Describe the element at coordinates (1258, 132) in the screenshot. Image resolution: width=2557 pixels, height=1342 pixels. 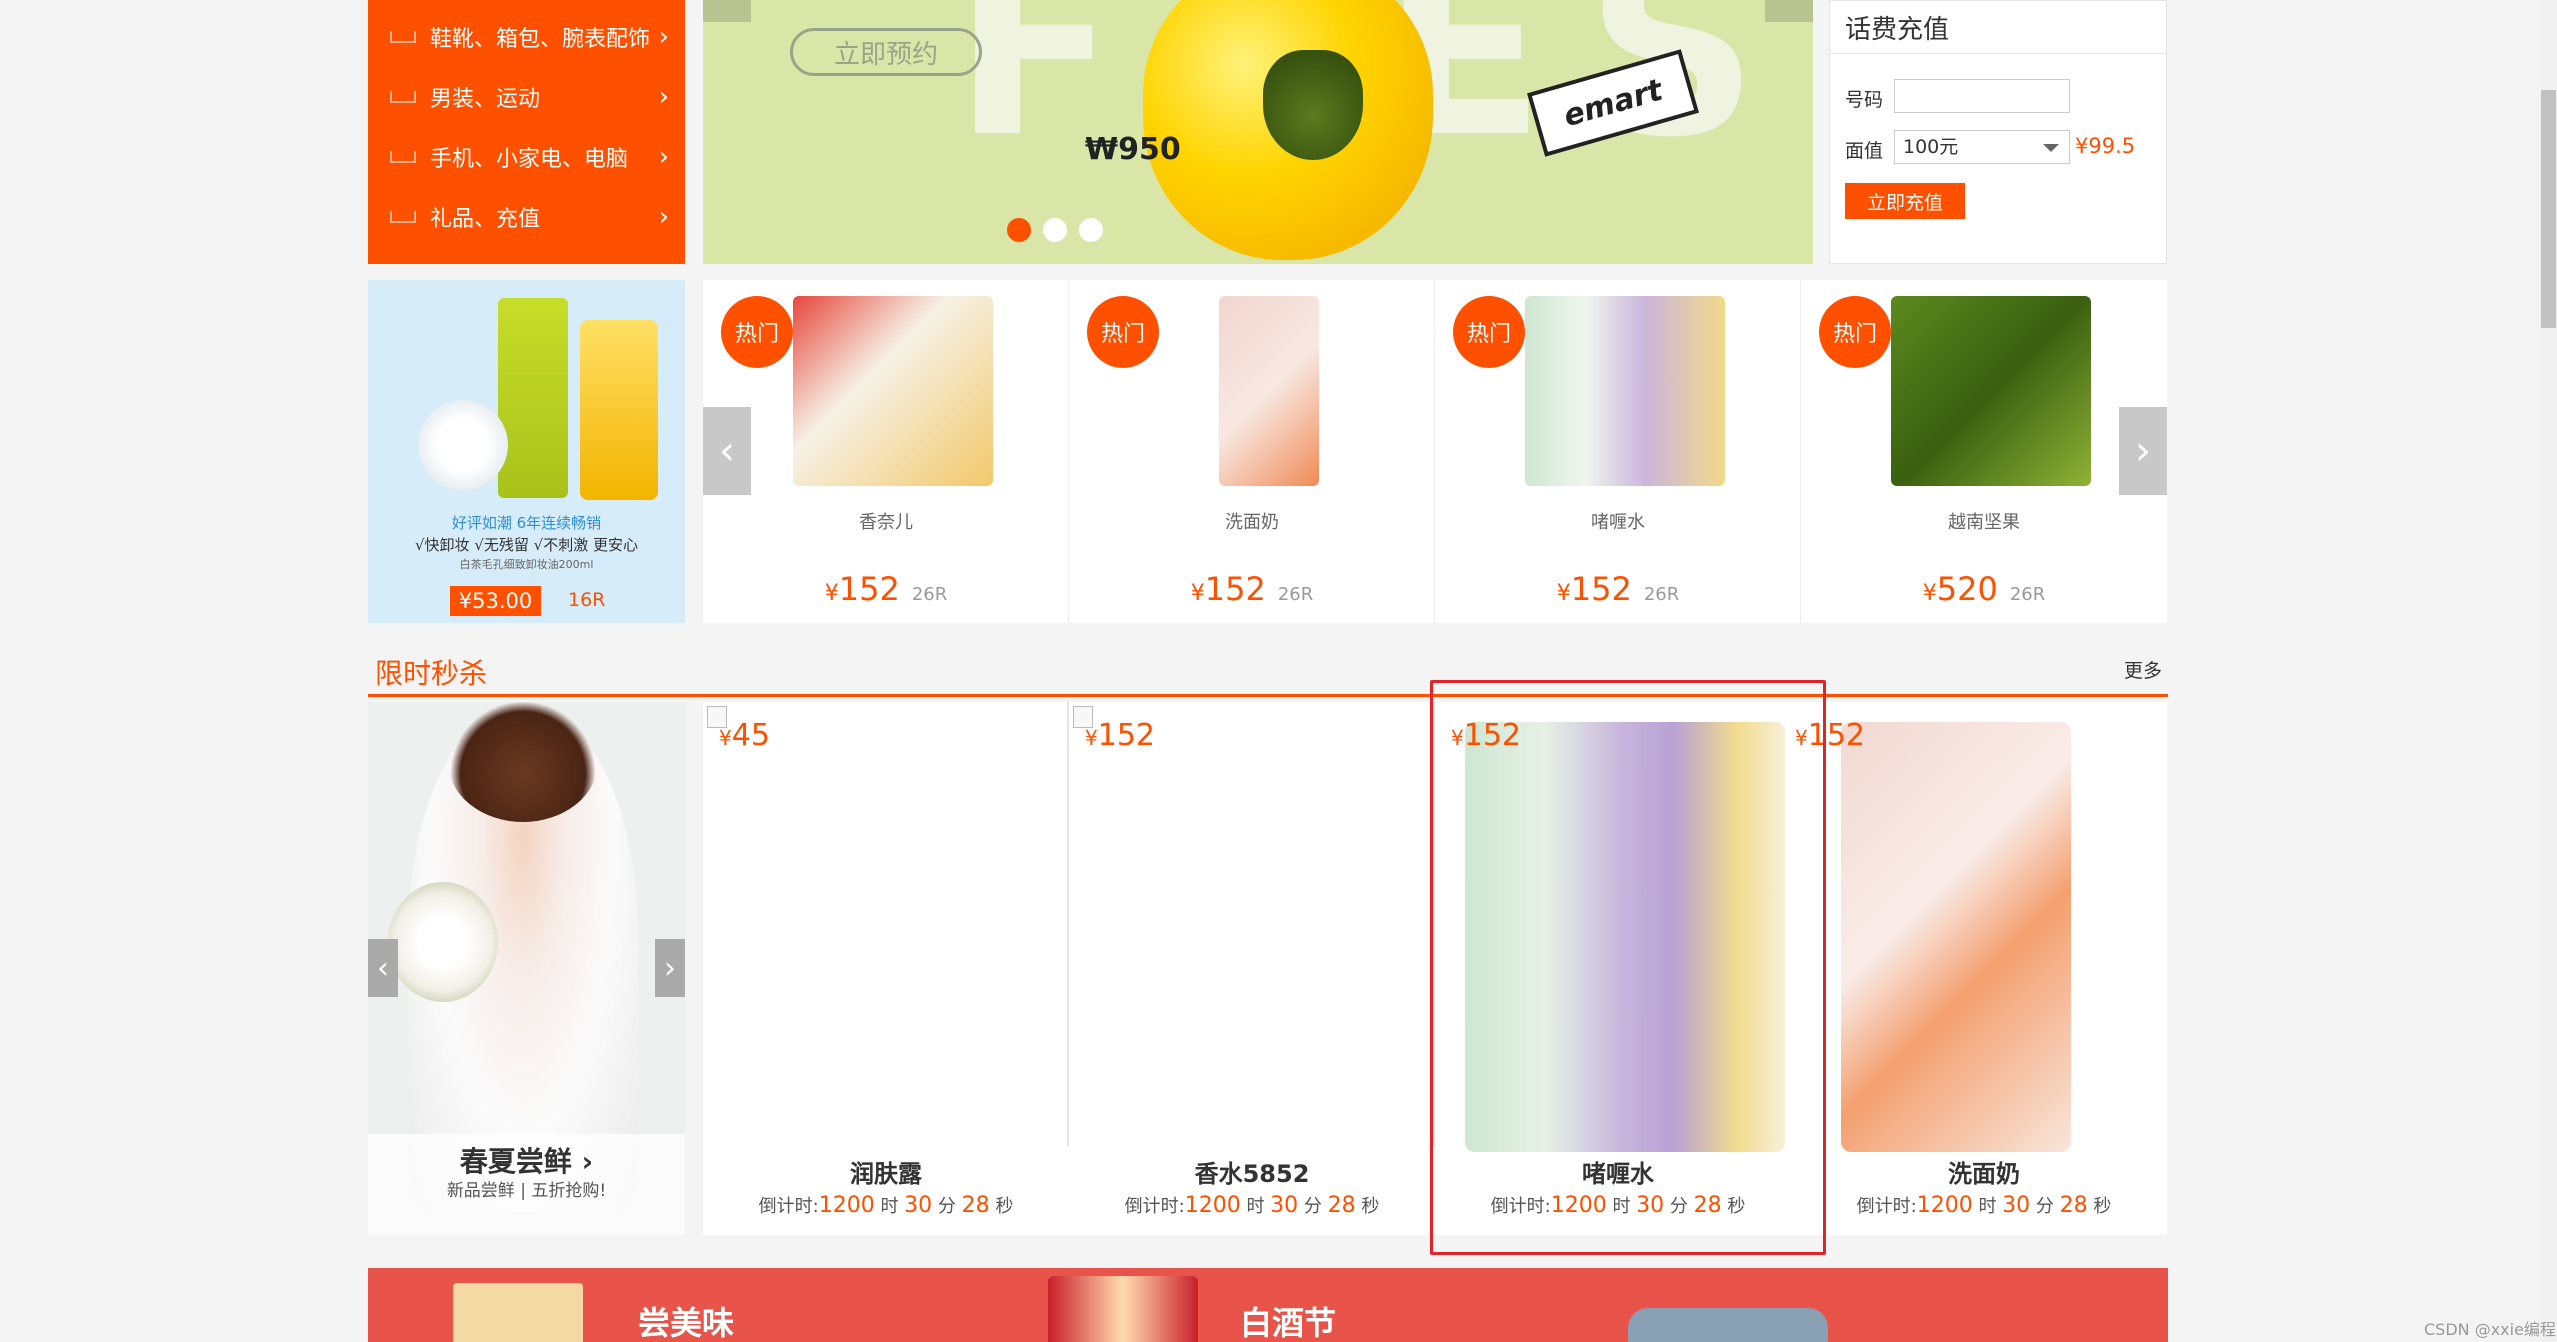
I see `main-banner: FRESH 立即预约 ₩950 emart` at that location.